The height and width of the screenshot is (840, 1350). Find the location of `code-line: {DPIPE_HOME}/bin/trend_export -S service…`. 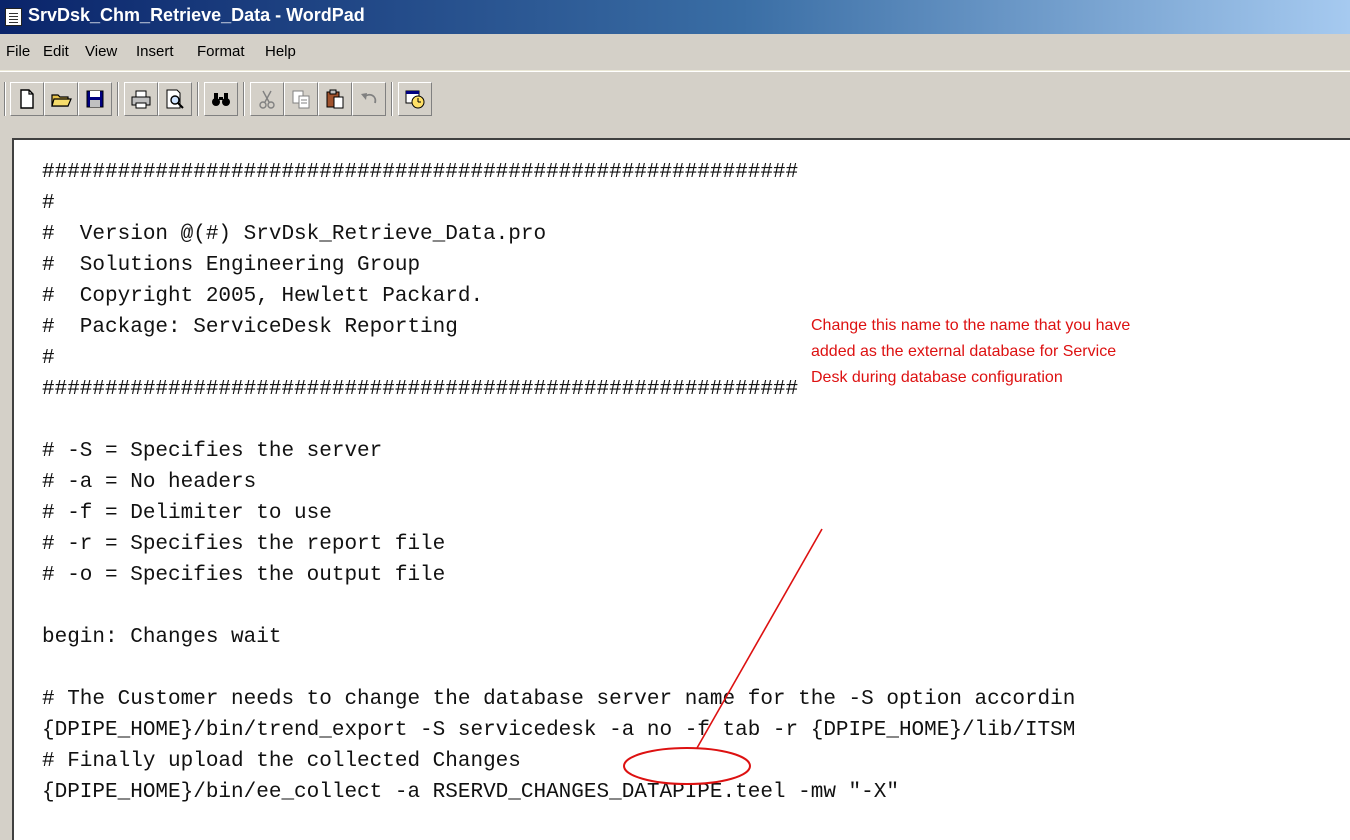

code-line: {DPIPE_HOME}/bin/trend_export -S service… is located at coordinates (559, 730).